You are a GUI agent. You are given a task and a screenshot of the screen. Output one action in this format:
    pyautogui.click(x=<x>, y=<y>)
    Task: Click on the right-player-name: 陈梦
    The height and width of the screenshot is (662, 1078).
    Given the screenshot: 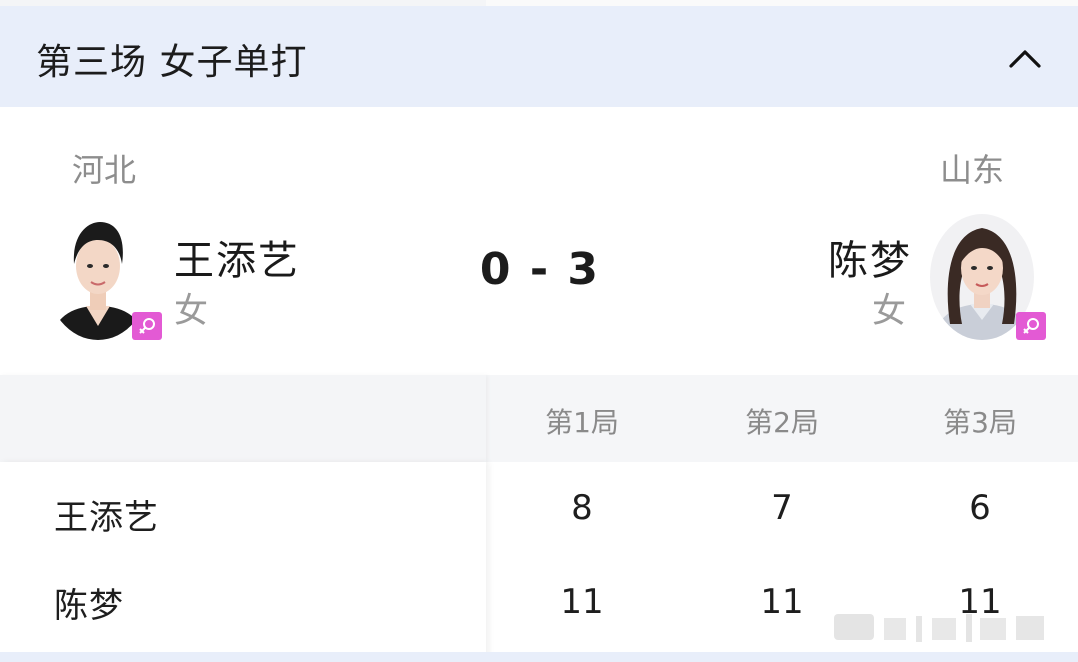 What is the action you would take?
    pyautogui.click(x=870, y=257)
    